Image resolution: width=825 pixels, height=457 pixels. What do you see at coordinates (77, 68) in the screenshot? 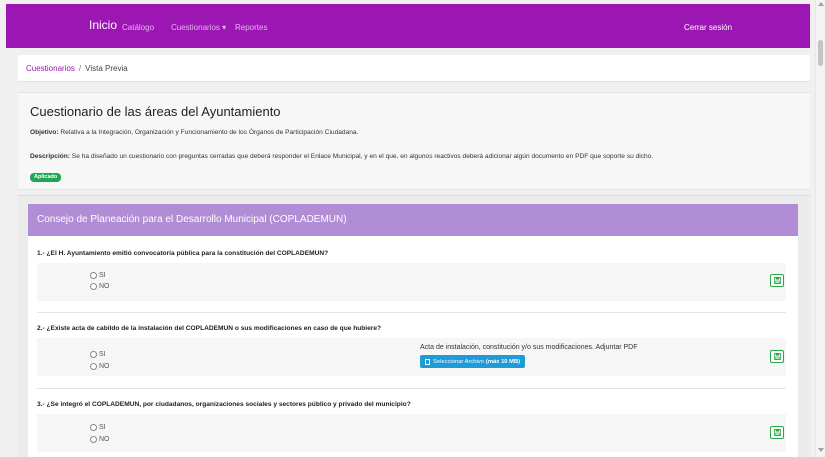
I see `breadcrumb-trail: Cuestionarios / Vista Previa` at bounding box center [77, 68].